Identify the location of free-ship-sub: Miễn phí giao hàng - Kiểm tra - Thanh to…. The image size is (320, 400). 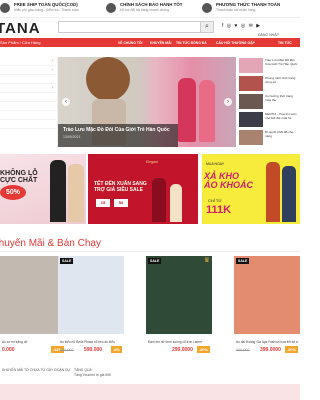
(46, 10).